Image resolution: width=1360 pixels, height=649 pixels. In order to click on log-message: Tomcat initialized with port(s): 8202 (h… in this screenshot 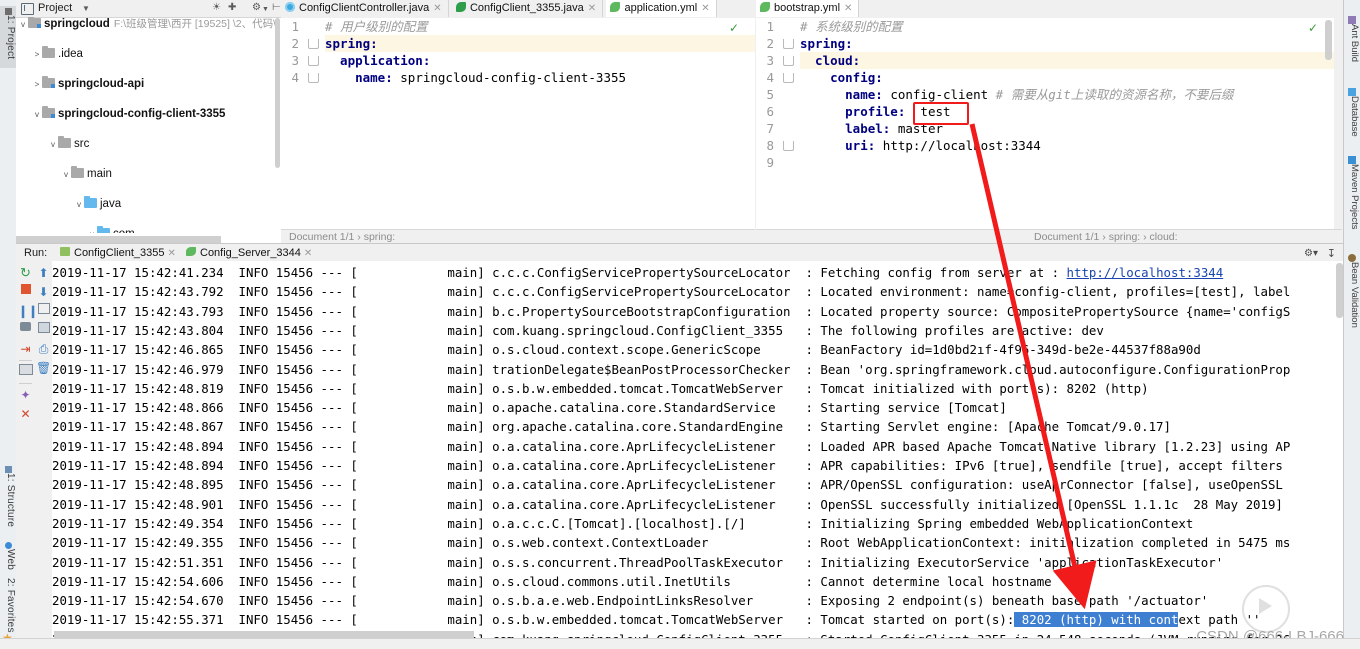, I will do `click(984, 388)`.